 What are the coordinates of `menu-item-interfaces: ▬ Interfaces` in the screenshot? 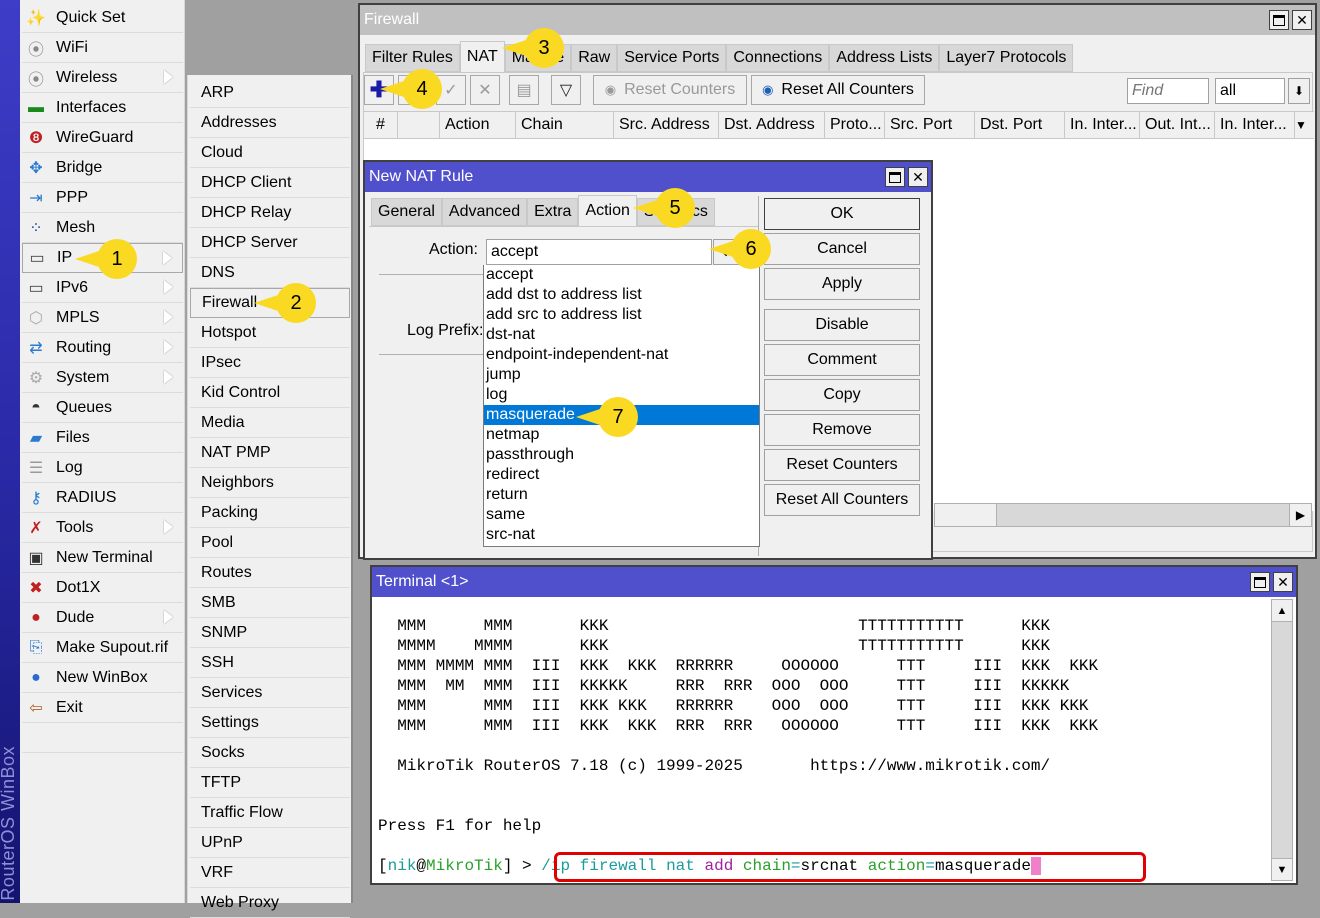 It's located at (102, 108).